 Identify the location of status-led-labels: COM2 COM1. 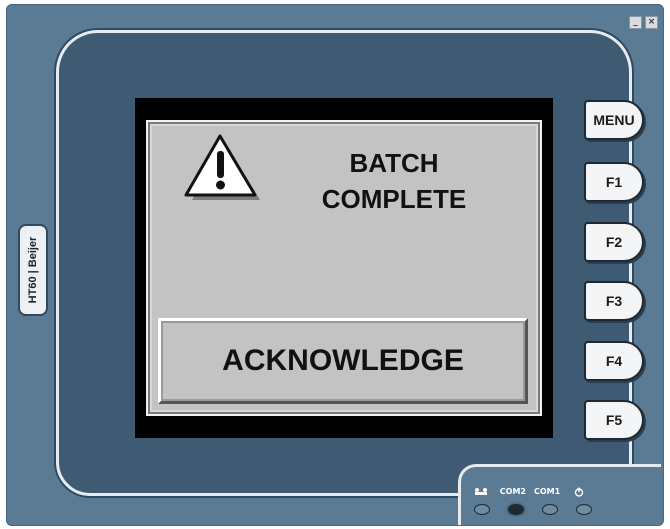
(530, 493).